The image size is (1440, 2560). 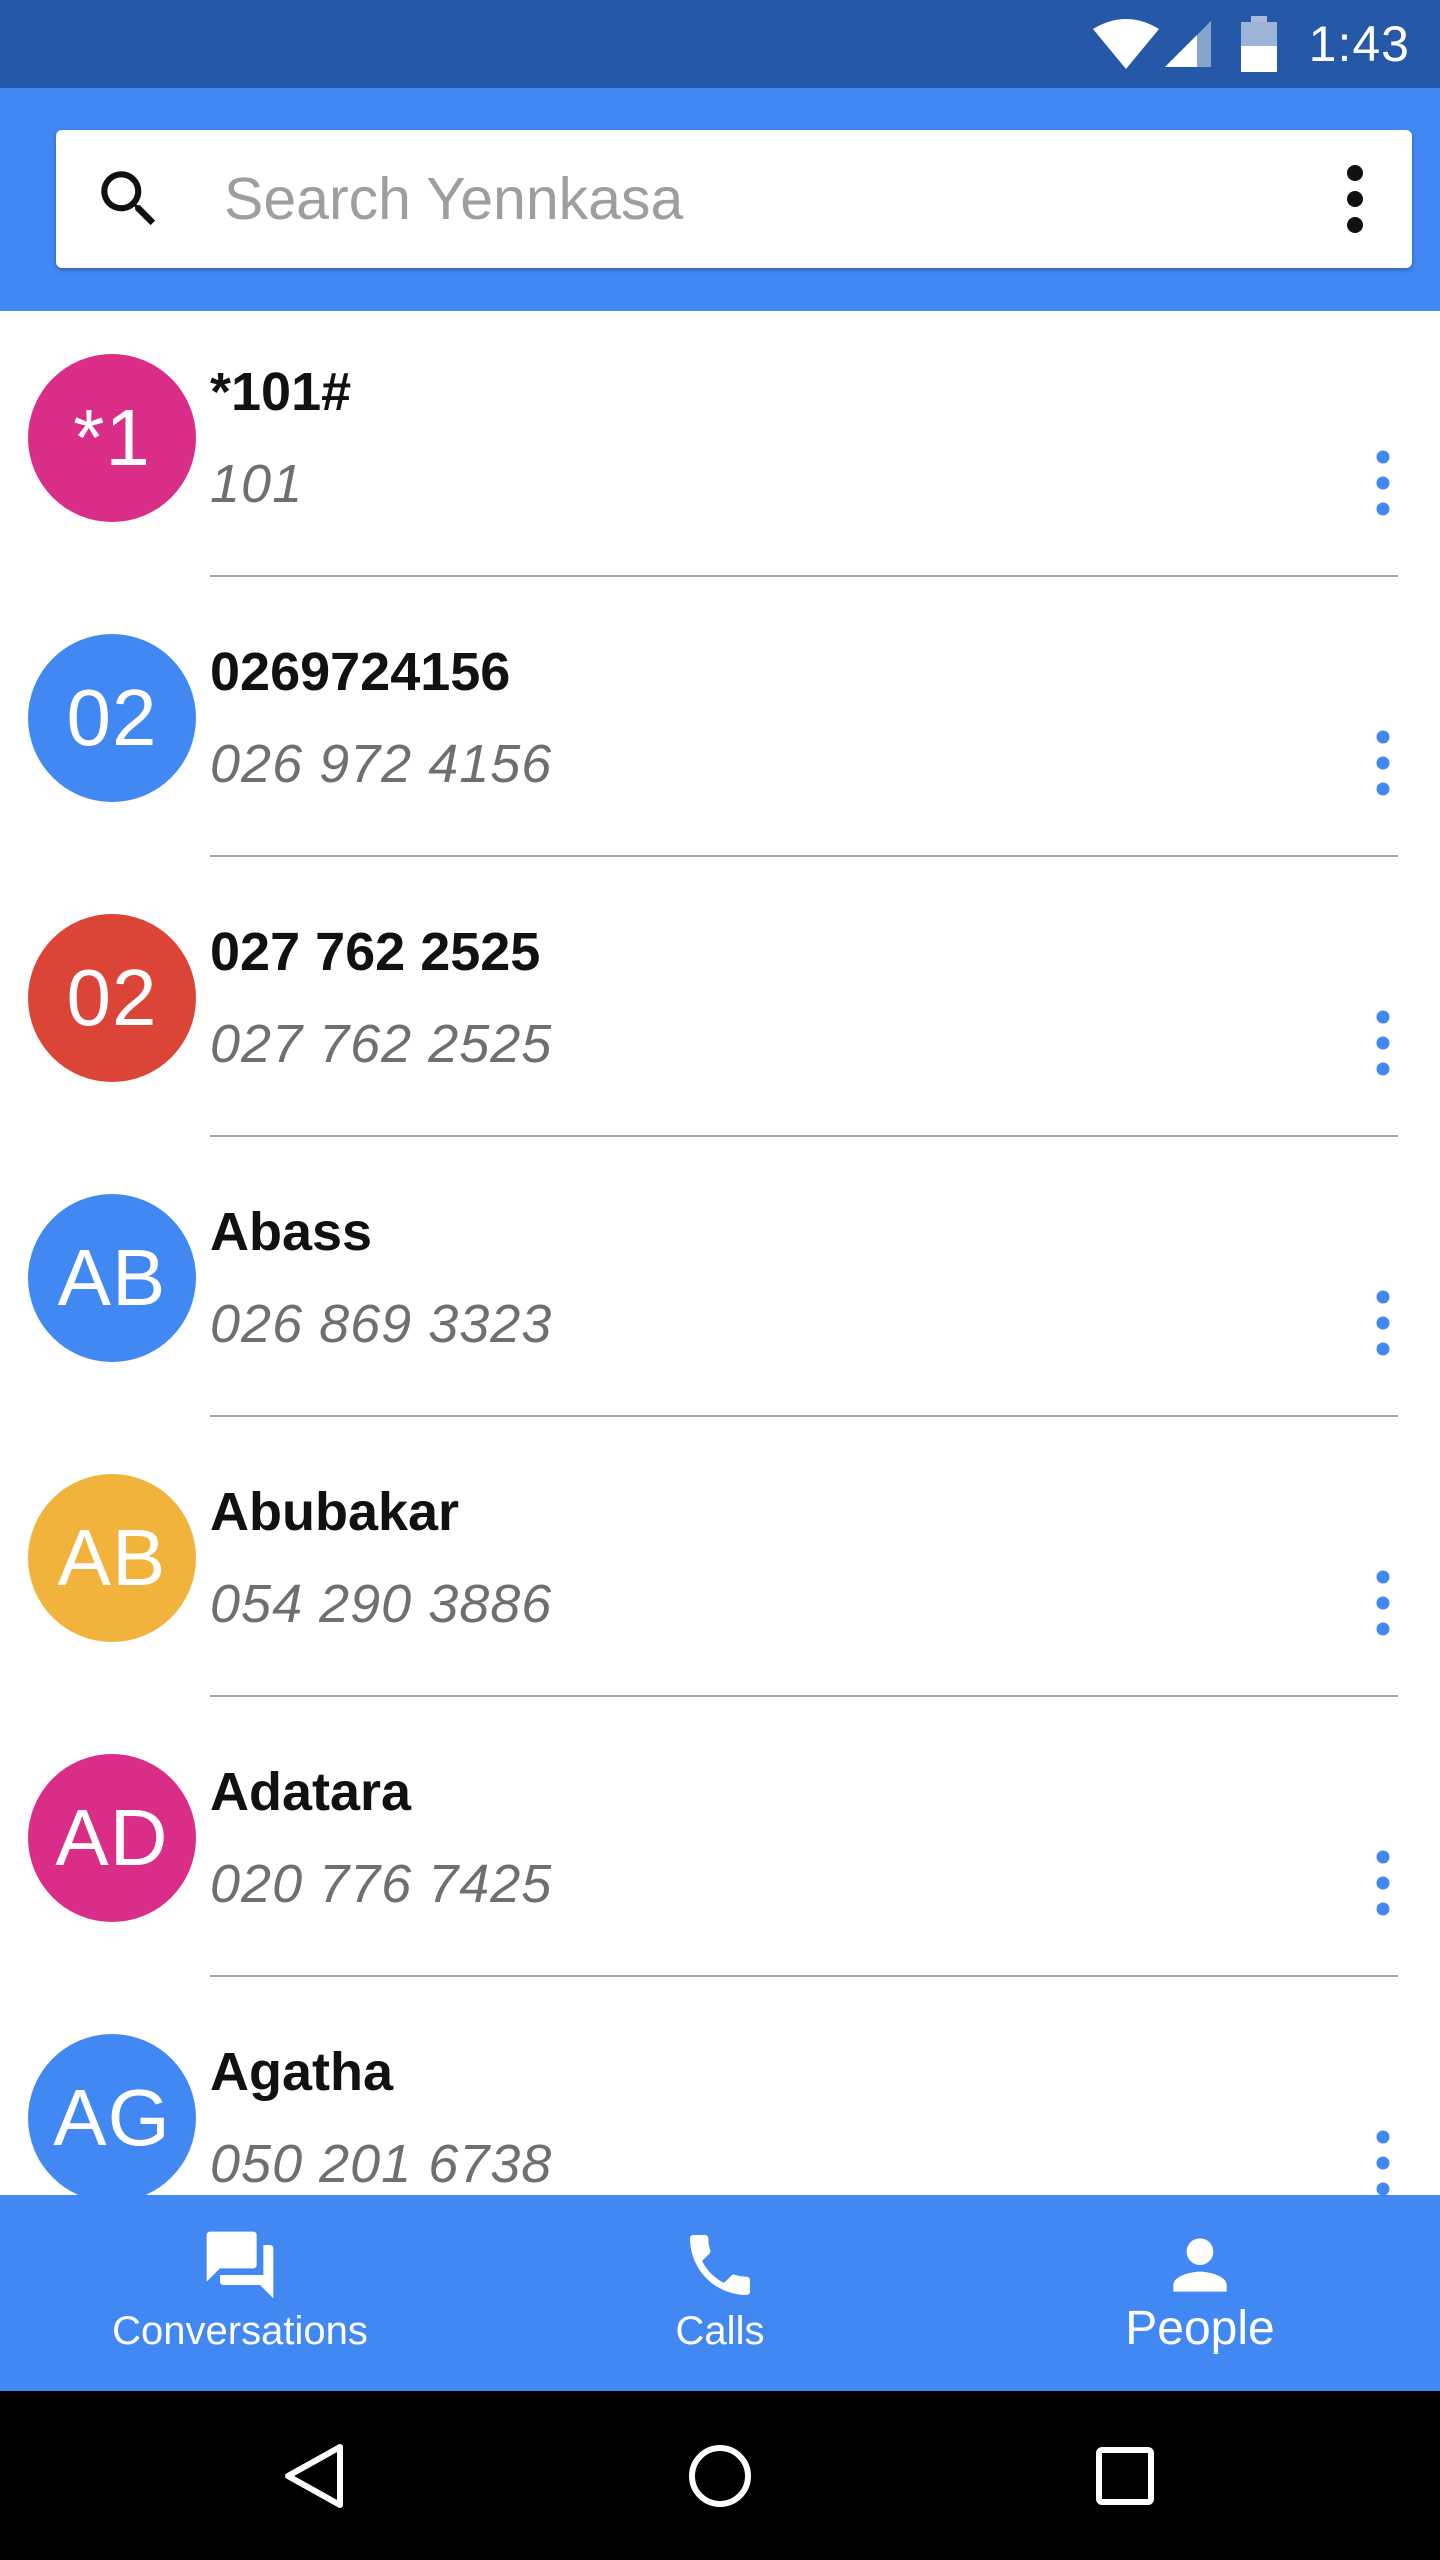 What do you see at coordinates (720, 1851) in the screenshot?
I see `contact-item: AD Adatara 020 776 7425` at bounding box center [720, 1851].